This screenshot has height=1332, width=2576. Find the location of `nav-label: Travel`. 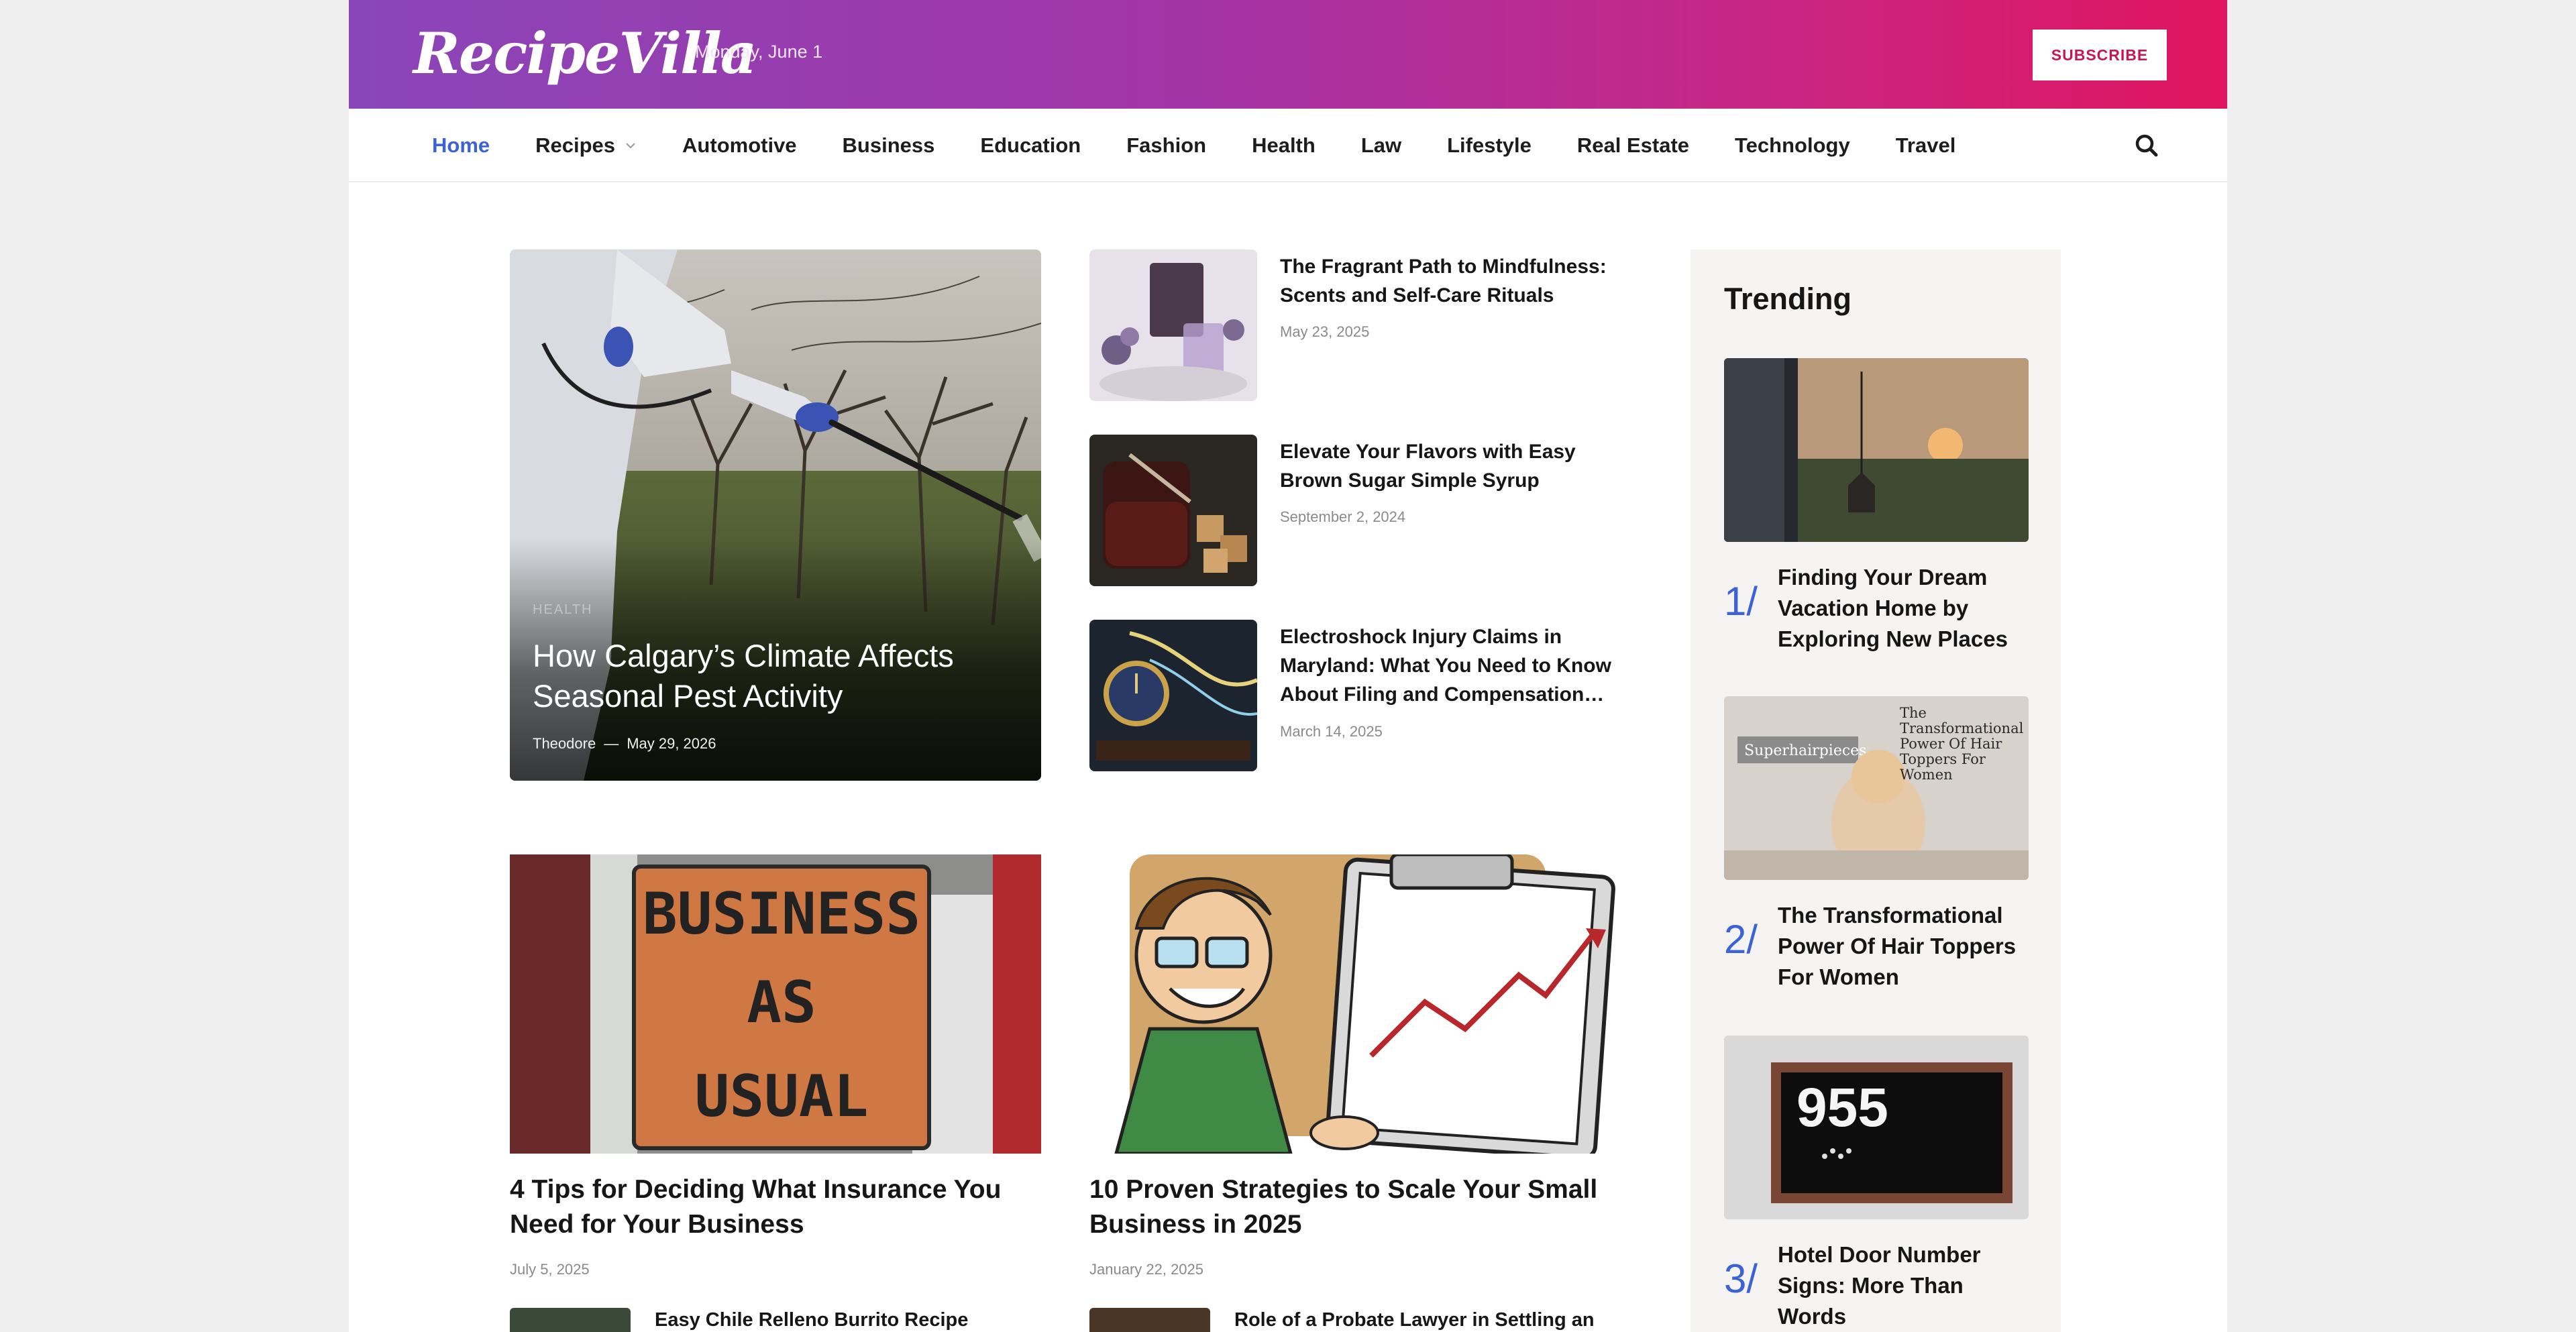

nav-label: Travel is located at coordinates (1925, 145).